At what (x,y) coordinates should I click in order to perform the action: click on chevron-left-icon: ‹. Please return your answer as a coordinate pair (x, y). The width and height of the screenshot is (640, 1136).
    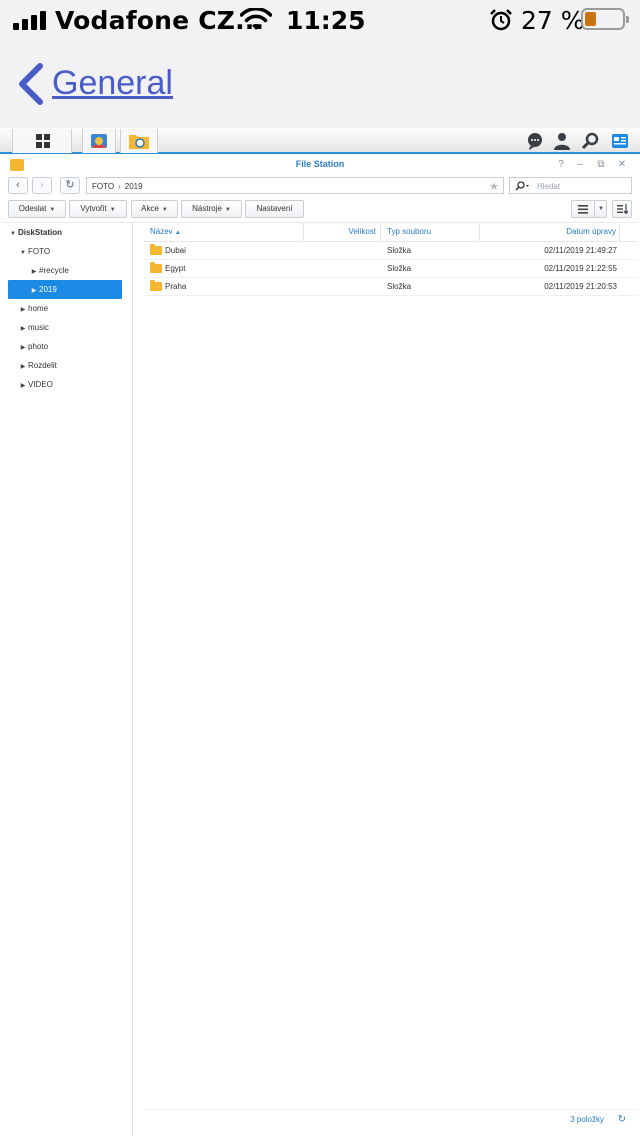
    Looking at the image, I should click on (18, 185).